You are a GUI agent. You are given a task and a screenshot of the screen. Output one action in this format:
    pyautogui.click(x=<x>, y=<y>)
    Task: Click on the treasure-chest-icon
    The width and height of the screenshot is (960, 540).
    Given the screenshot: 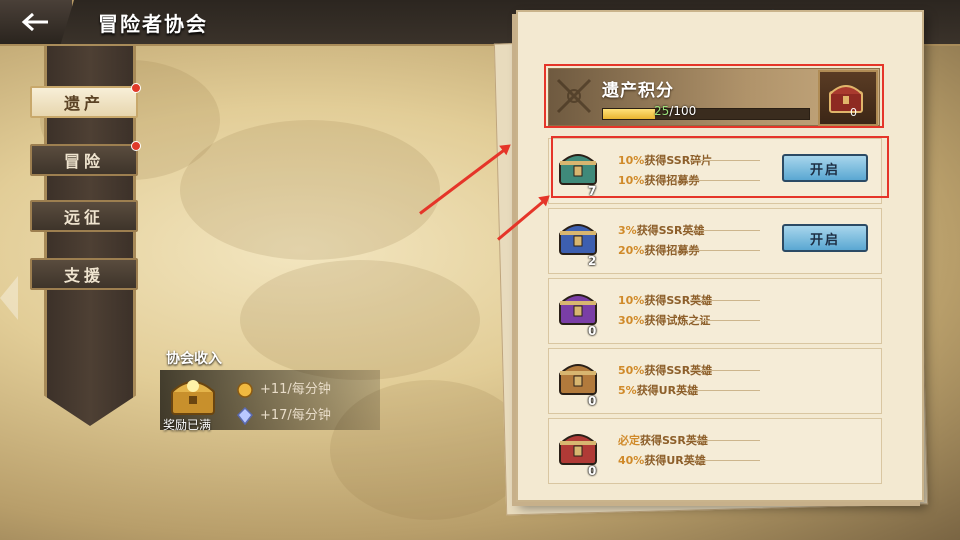 What is the action you would take?
    pyautogui.click(x=193, y=394)
    